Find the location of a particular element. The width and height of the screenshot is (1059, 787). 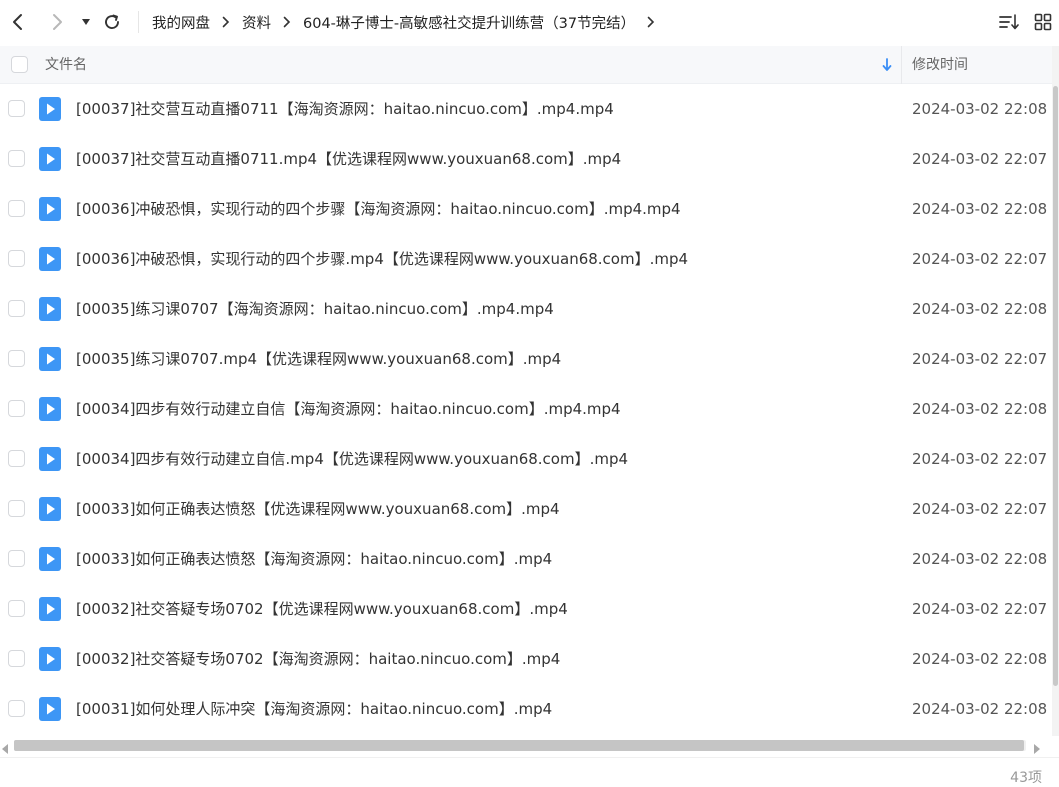

sort-list-icon is located at coordinates (1009, 22).